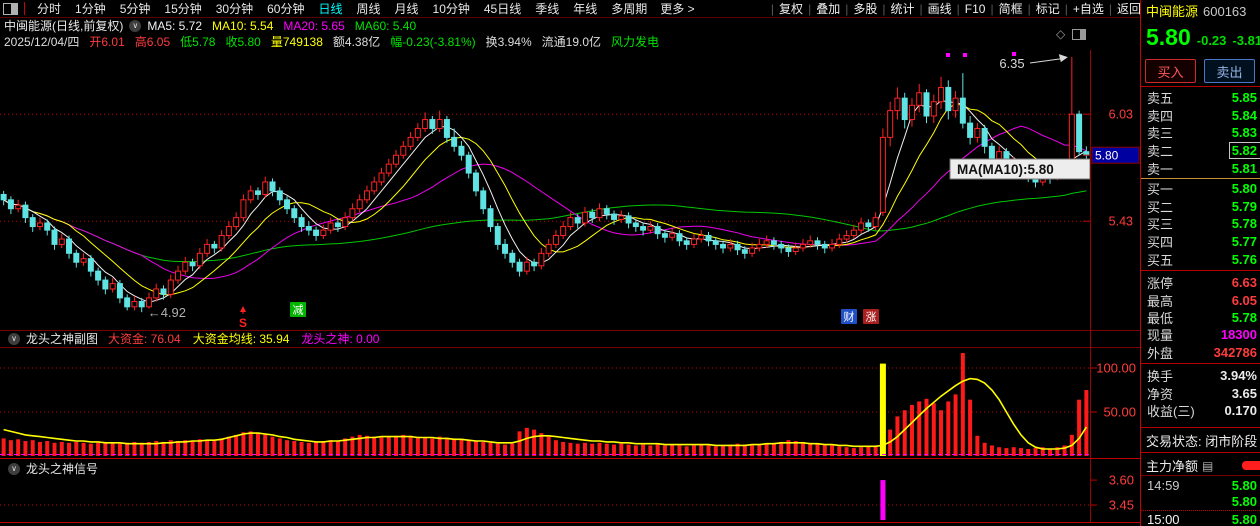  I want to click on main-flow-label: 主力净额, so click(1172, 466).